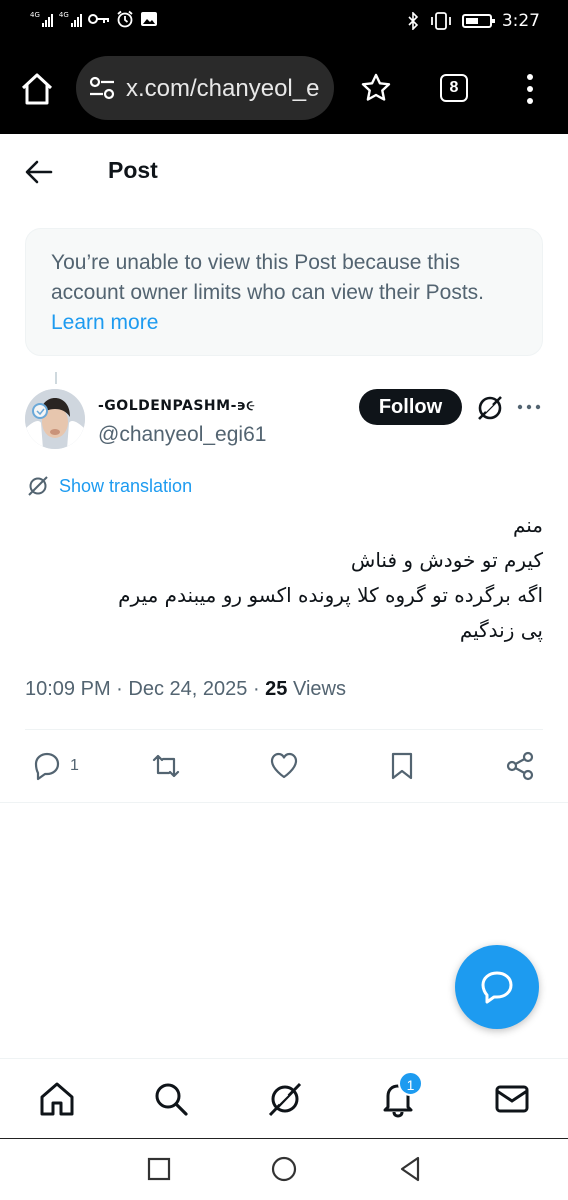  Describe the element at coordinates (410, 1083) in the screenshot. I see `notification-badge: 1` at that location.